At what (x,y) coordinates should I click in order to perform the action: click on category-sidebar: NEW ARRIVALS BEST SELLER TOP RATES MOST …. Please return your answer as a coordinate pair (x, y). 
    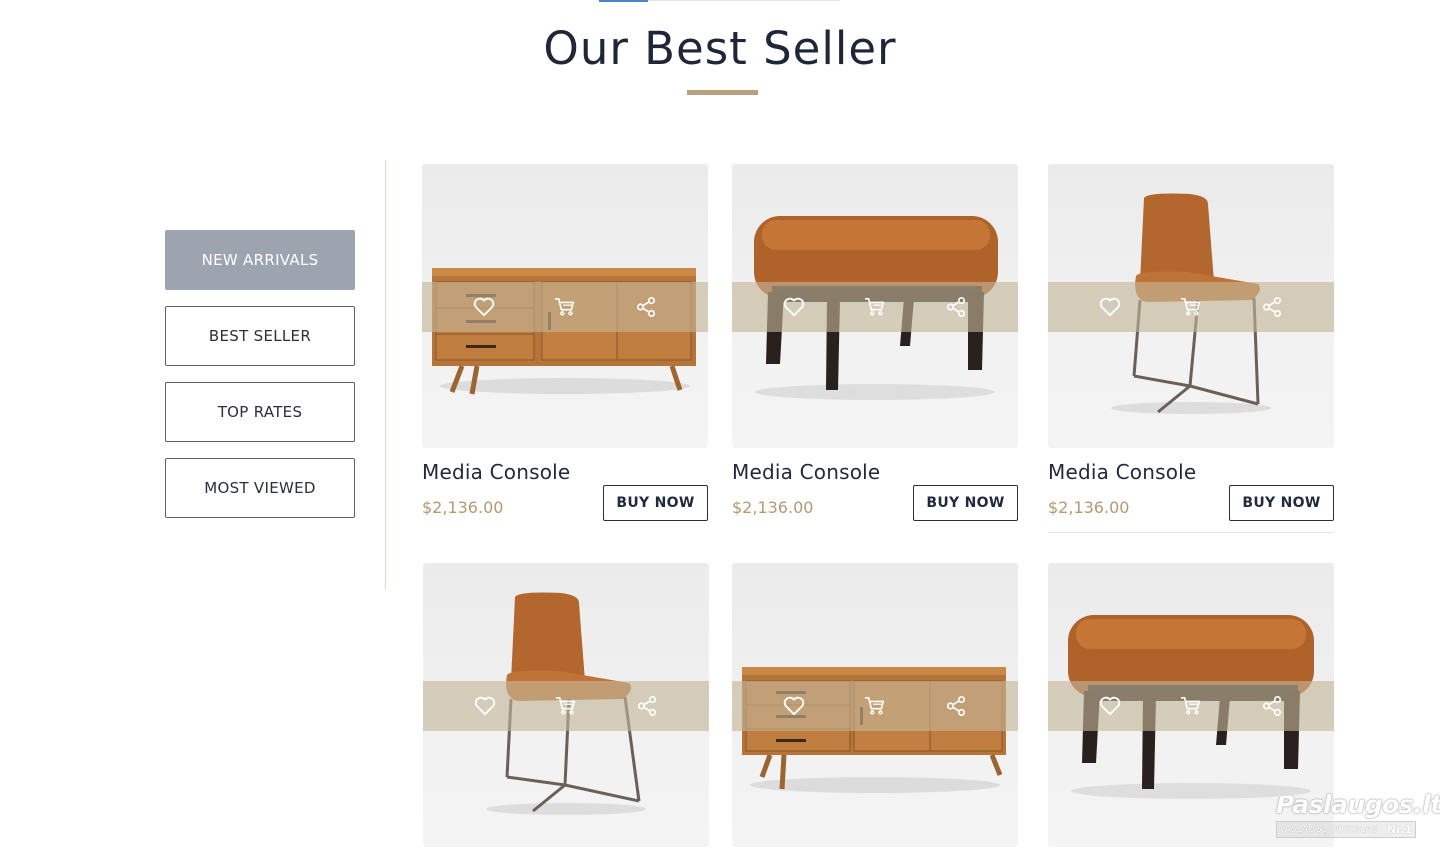
    Looking at the image, I should click on (260, 382).